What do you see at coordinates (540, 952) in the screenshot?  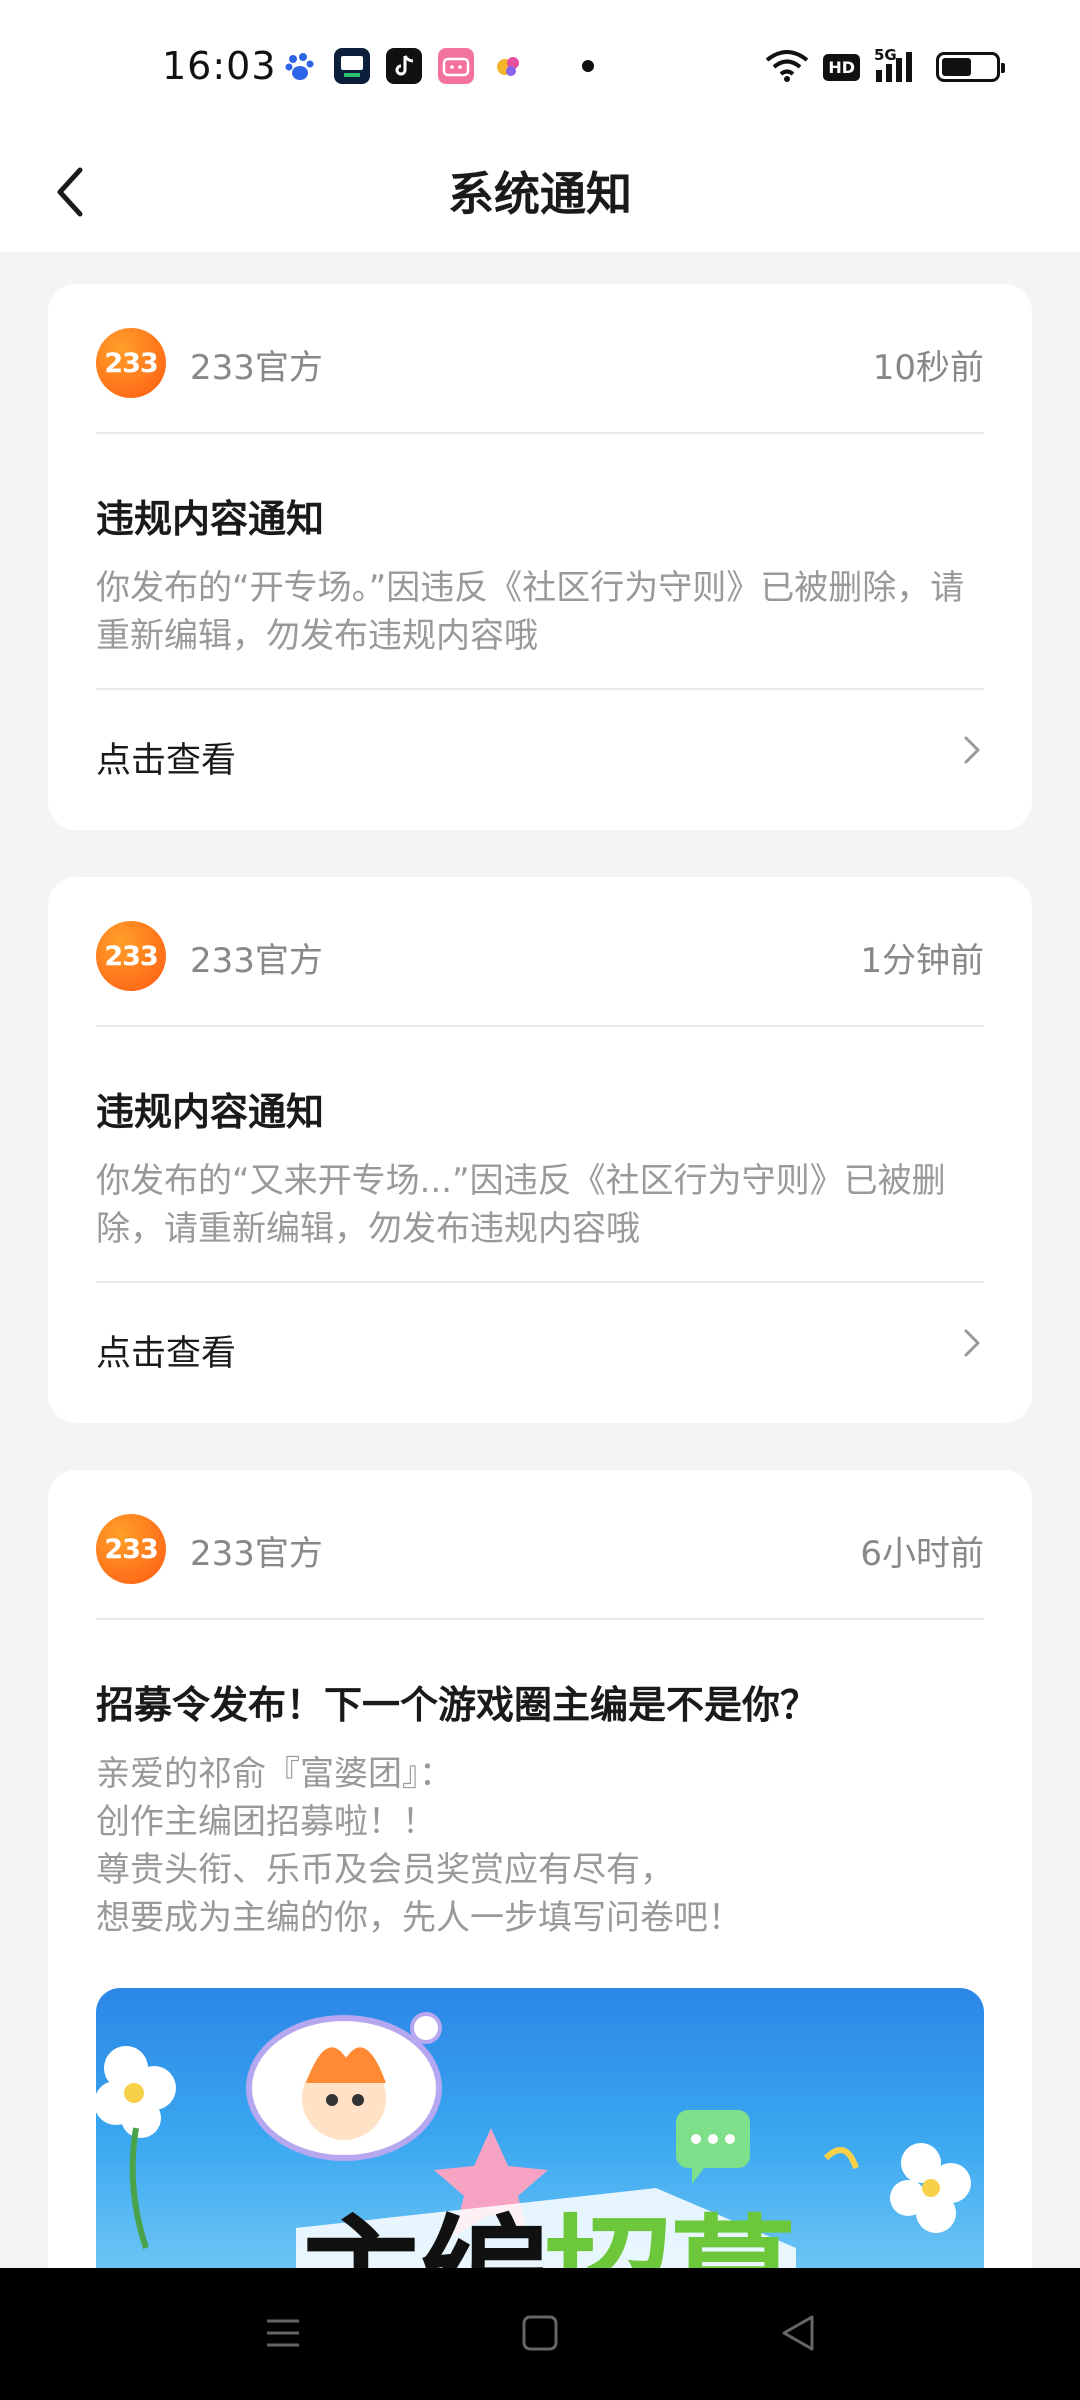 I see `card-header: 233 233官方 1分钟前` at bounding box center [540, 952].